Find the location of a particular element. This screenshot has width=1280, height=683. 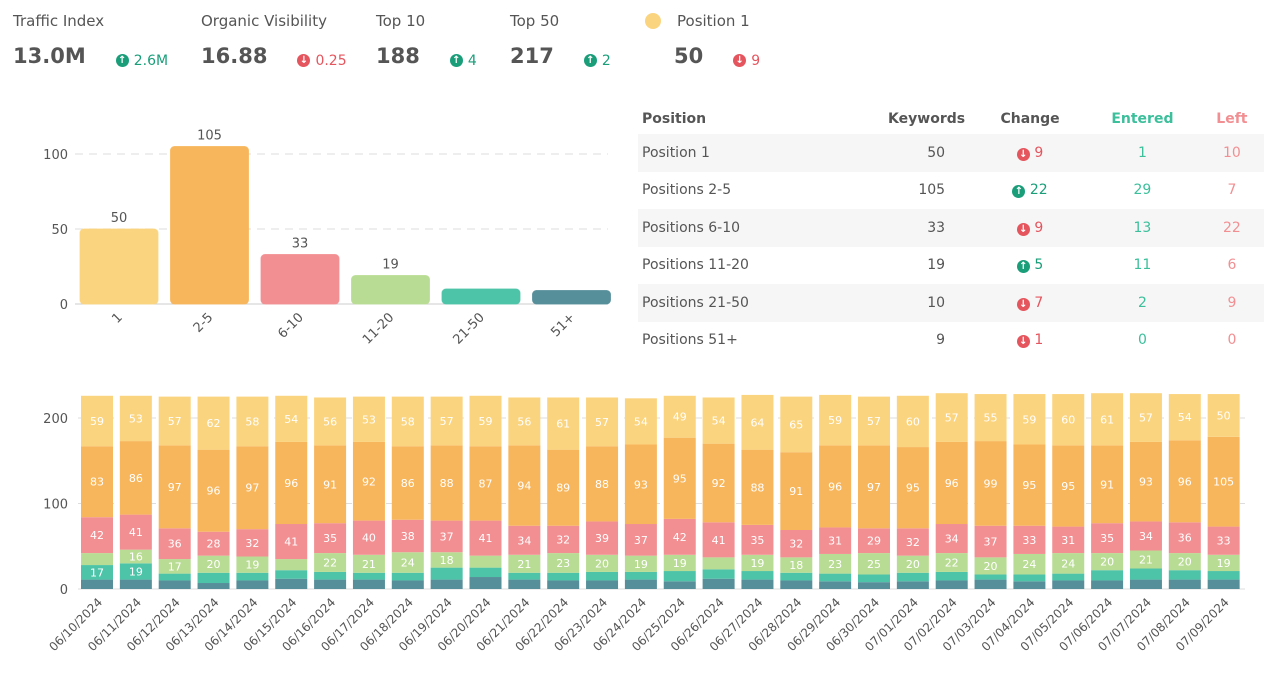

left-cell: 10 is located at coordinates (1231, 152).